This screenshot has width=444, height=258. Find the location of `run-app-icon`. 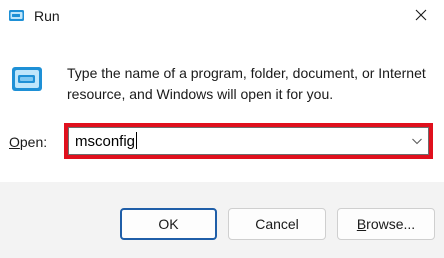

run-app-icon is located at coordinates (17, 16).